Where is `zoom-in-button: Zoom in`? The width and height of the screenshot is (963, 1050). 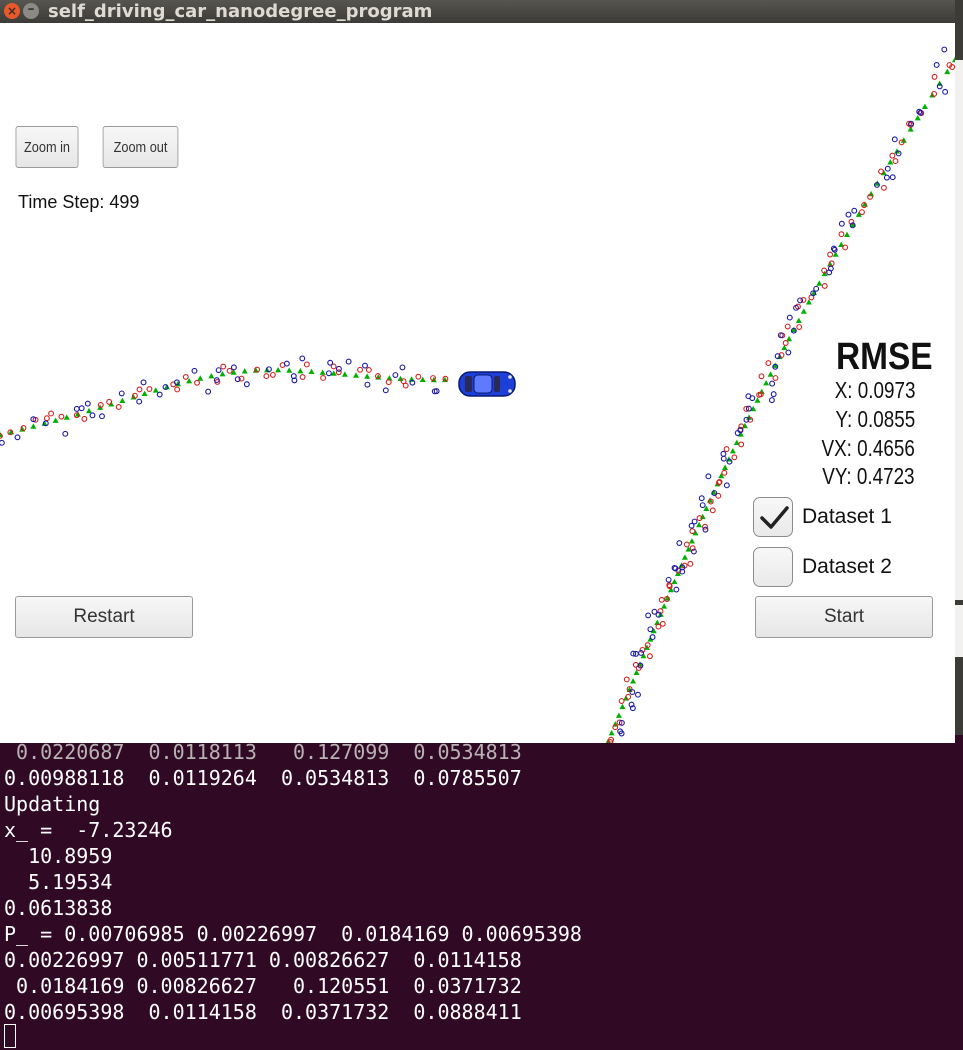 zoom-in-button: Zoom in is located at coordinates (47, 147).